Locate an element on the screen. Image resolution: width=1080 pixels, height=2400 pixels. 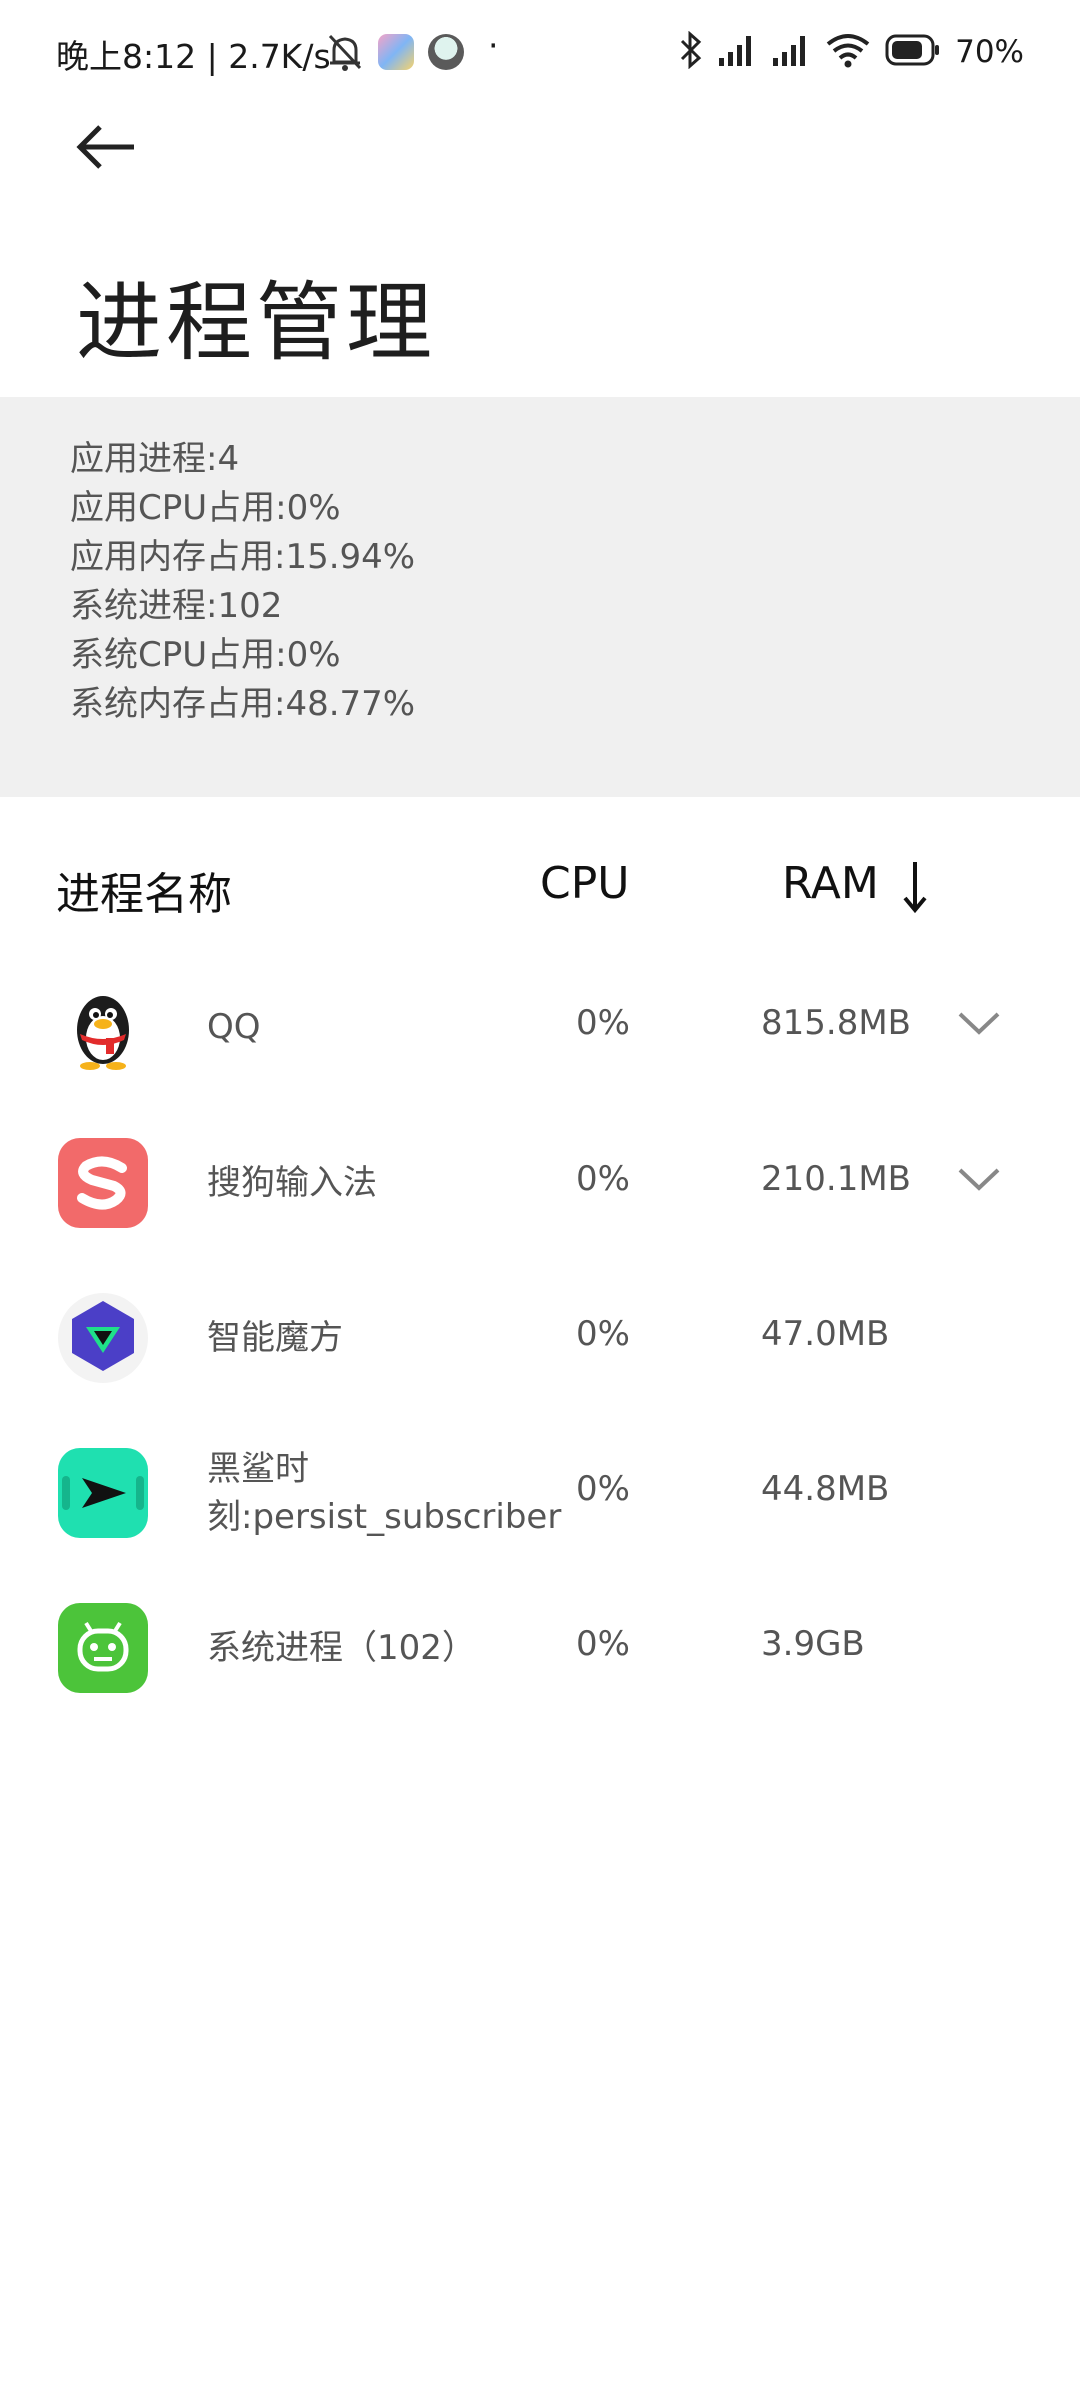
table-row: 系统进程（102） 0% 3.9GB is located at coordinates (540, 1647).